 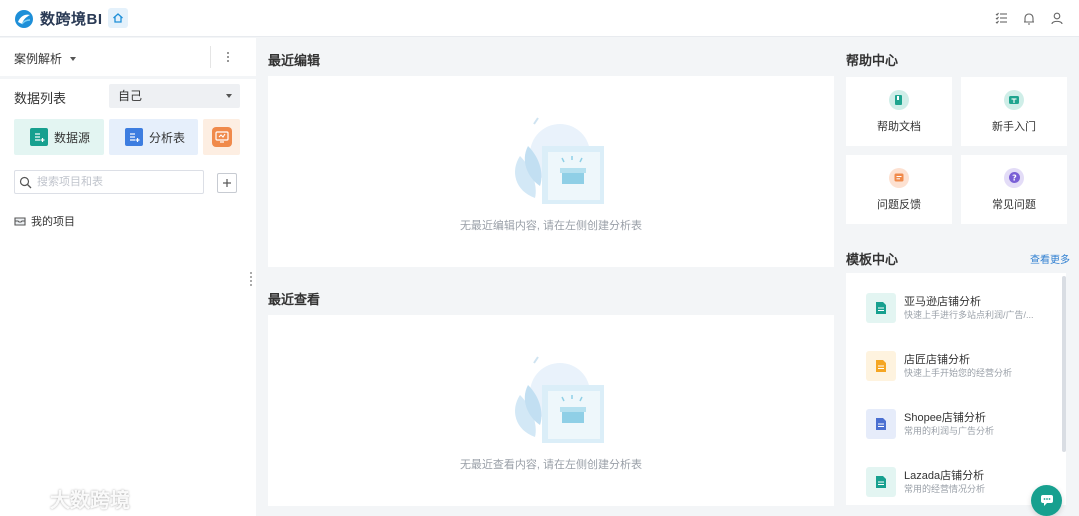 I want to click on owner-filter-select: 自己, so click(x=174, y=96).